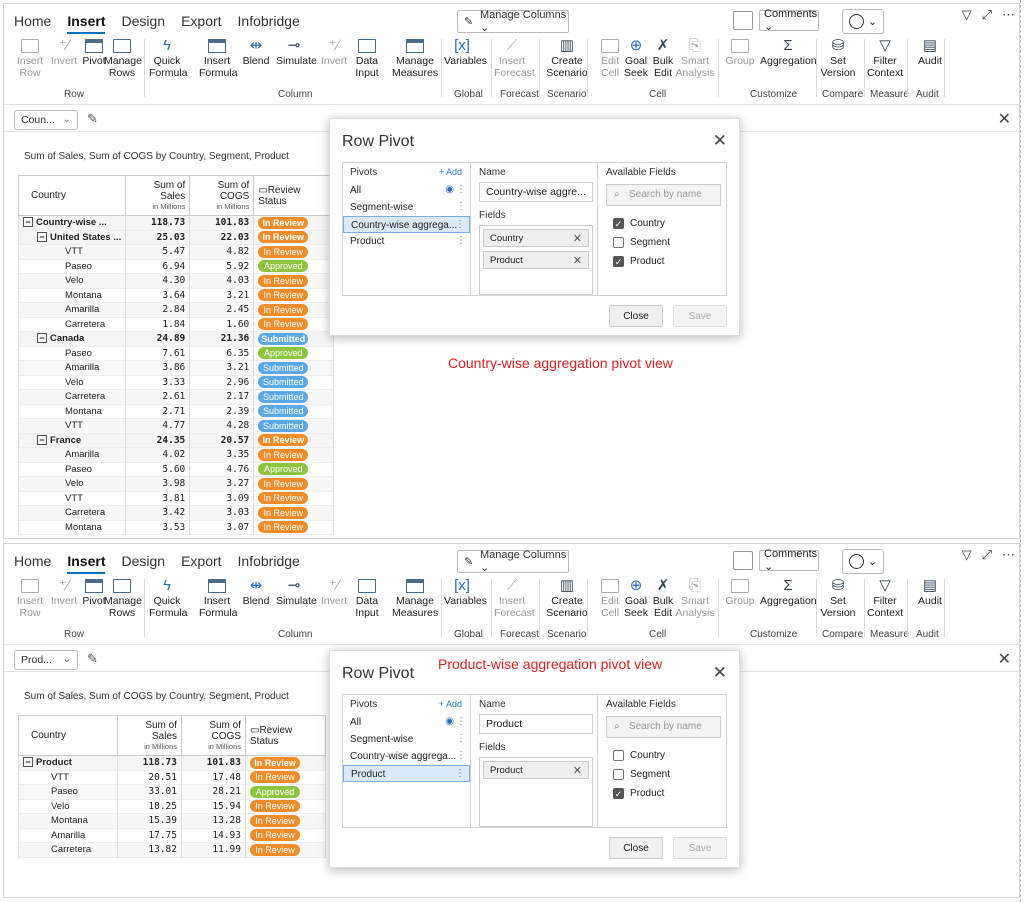 The height and width of the screenshot is (902, 1024). What do you see at coordinates (930, 591) in the screenshot?
I see `audit-button: ▤ Audit` at bounding box center [930, 591].